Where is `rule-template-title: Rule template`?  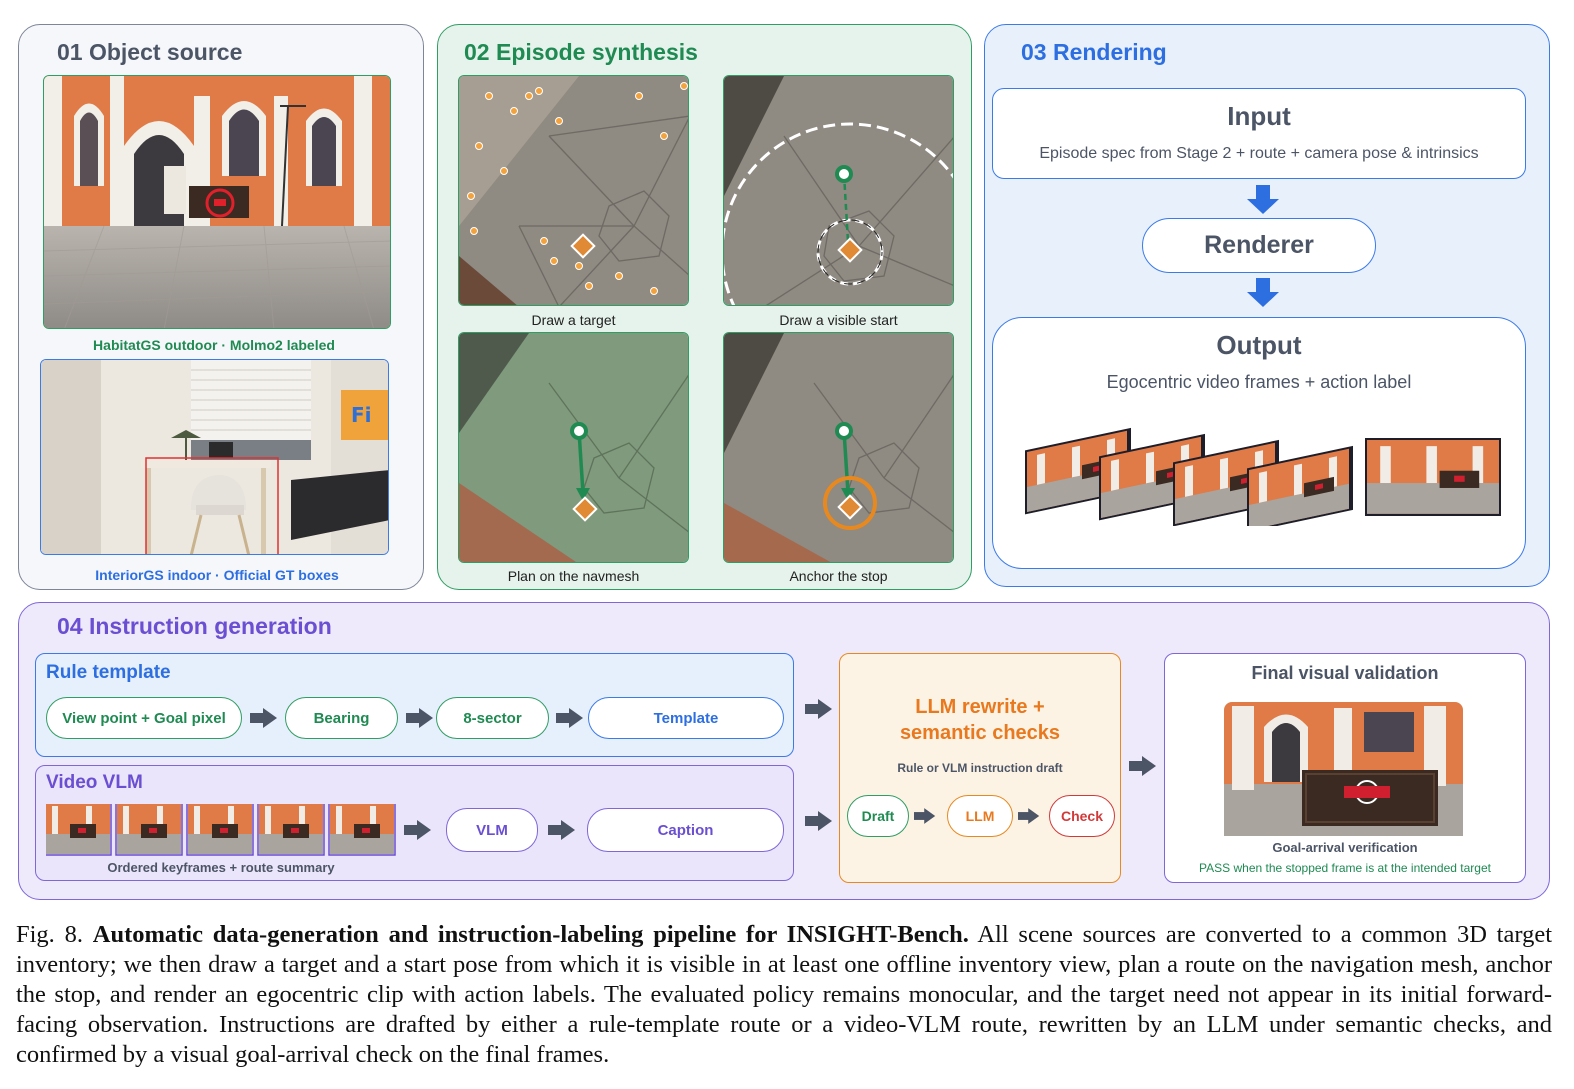 rule-template-title: Rule template is located at coordinates (108, 672).